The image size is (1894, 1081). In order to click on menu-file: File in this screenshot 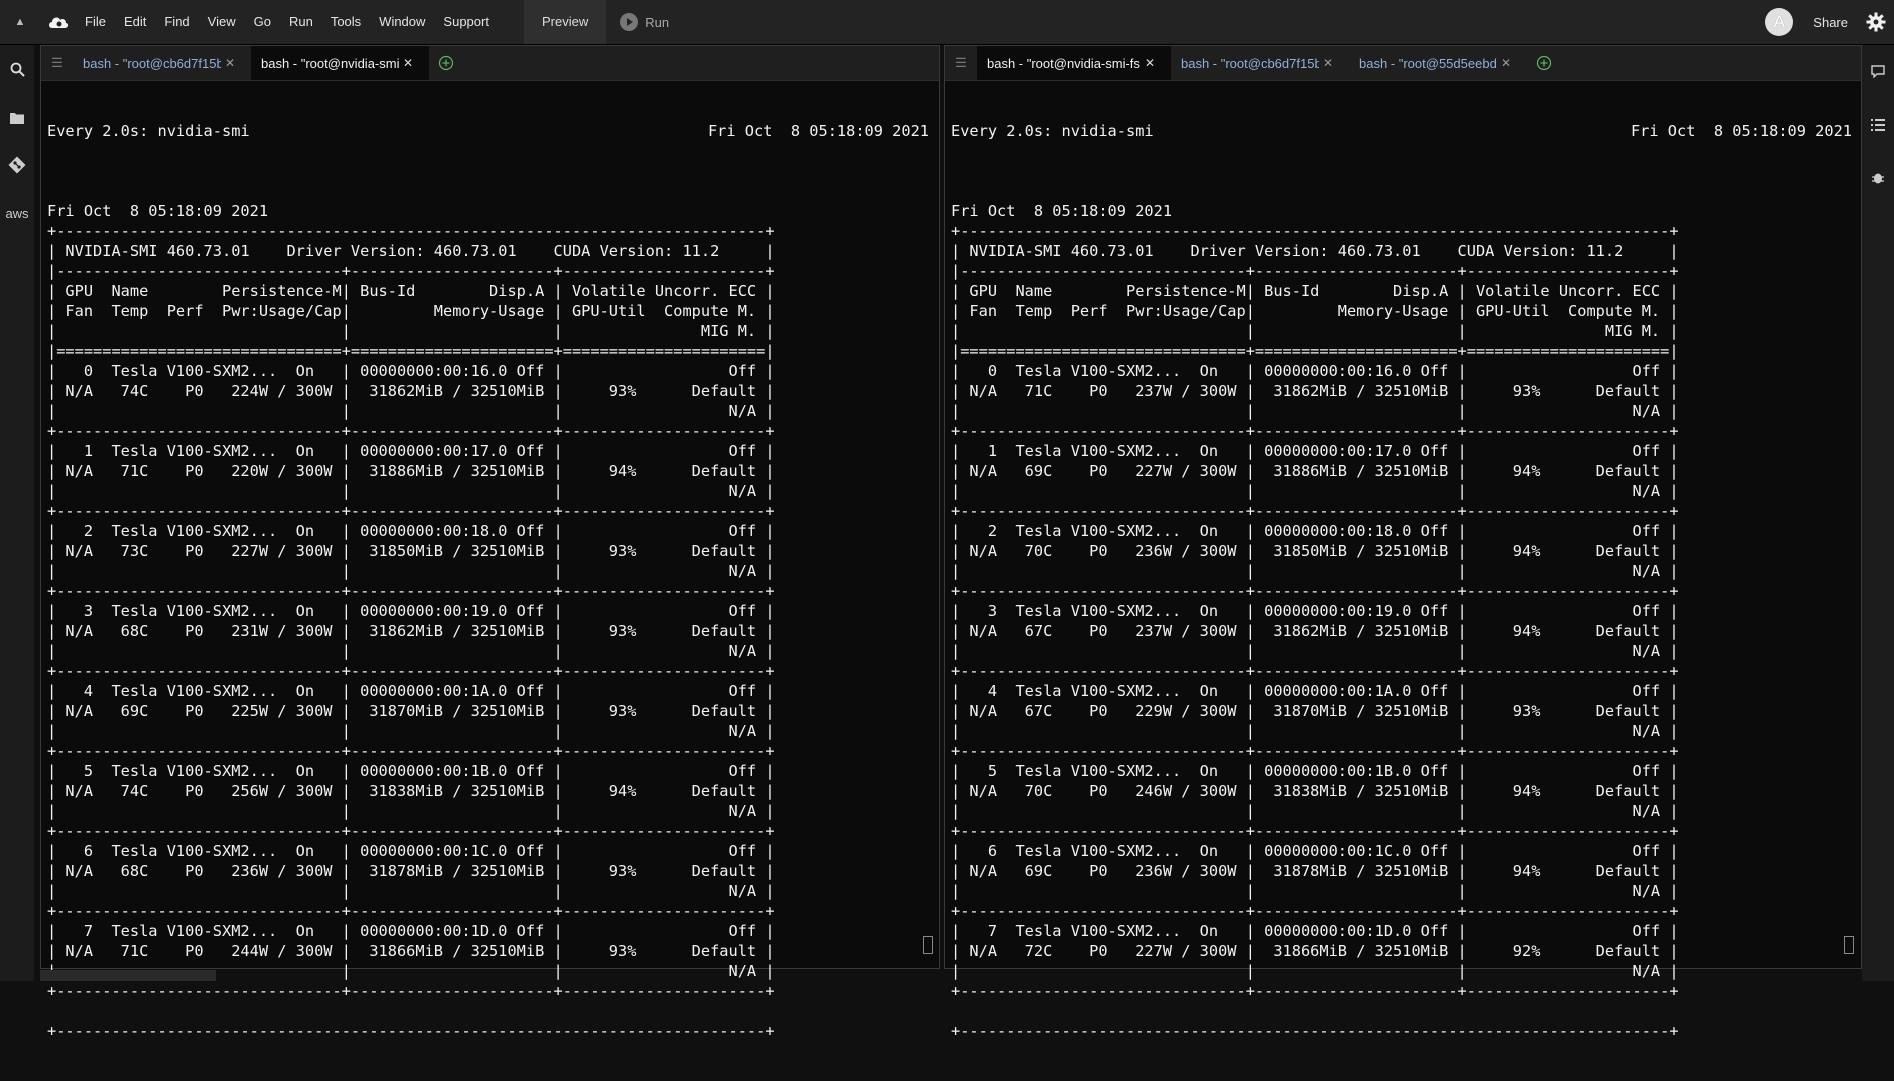, I will do `click(95, 22)`.